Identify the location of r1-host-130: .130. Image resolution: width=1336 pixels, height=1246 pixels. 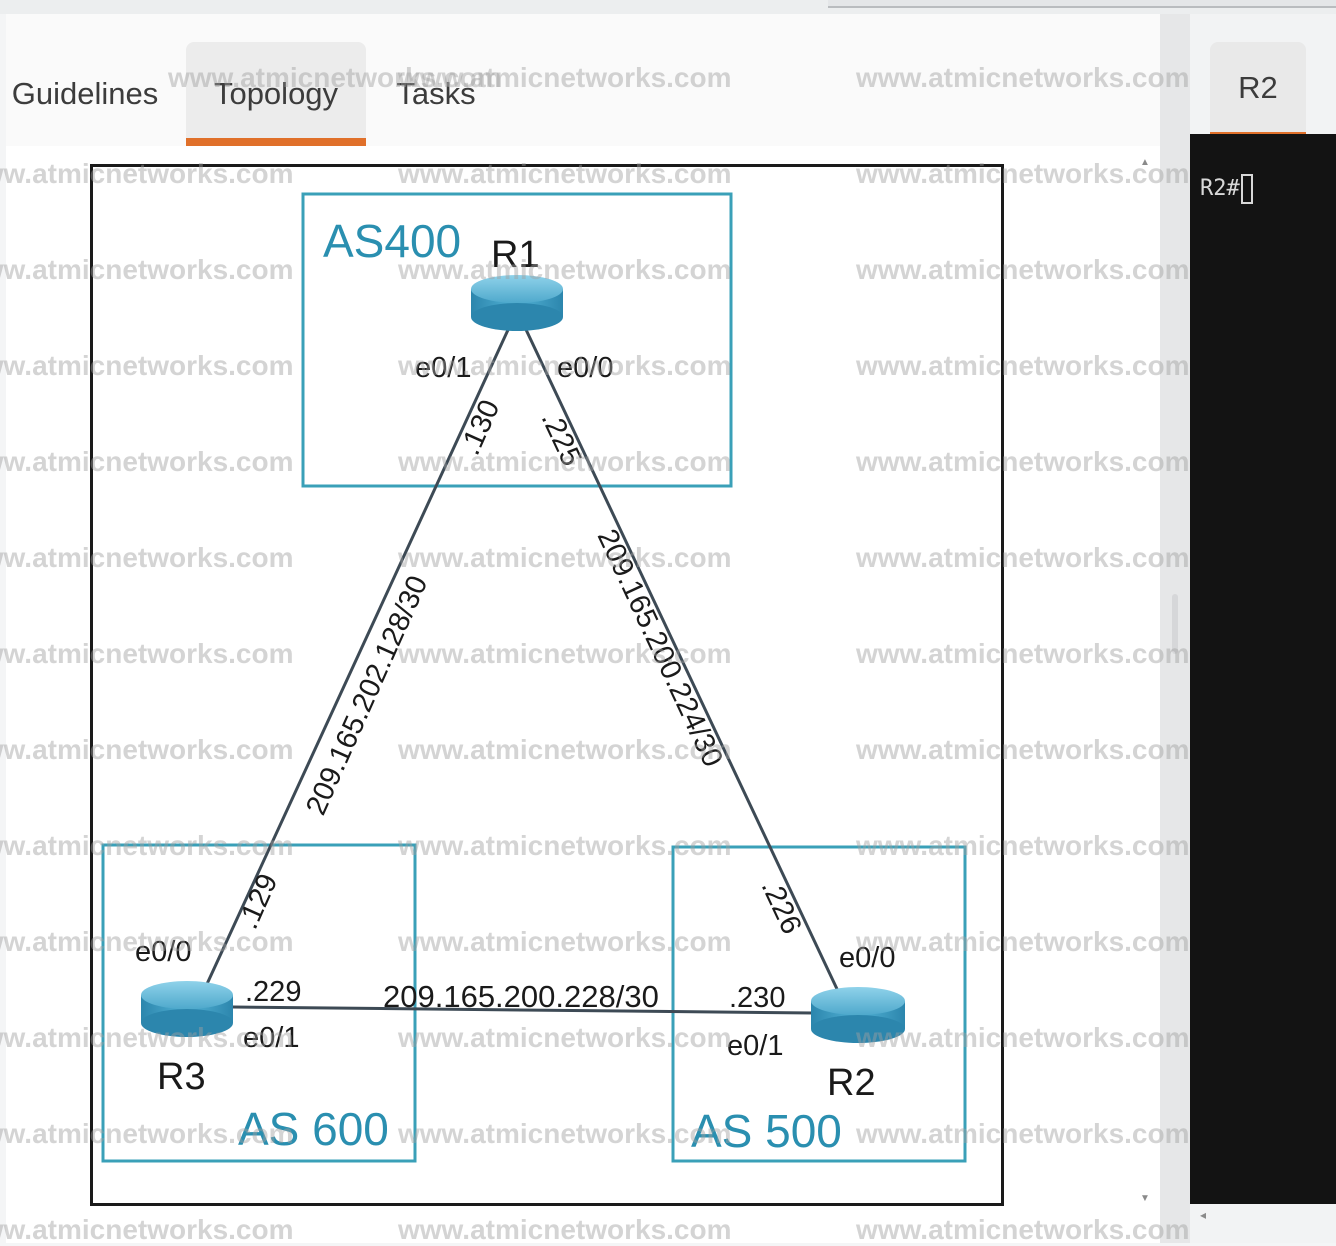
(480, 427).